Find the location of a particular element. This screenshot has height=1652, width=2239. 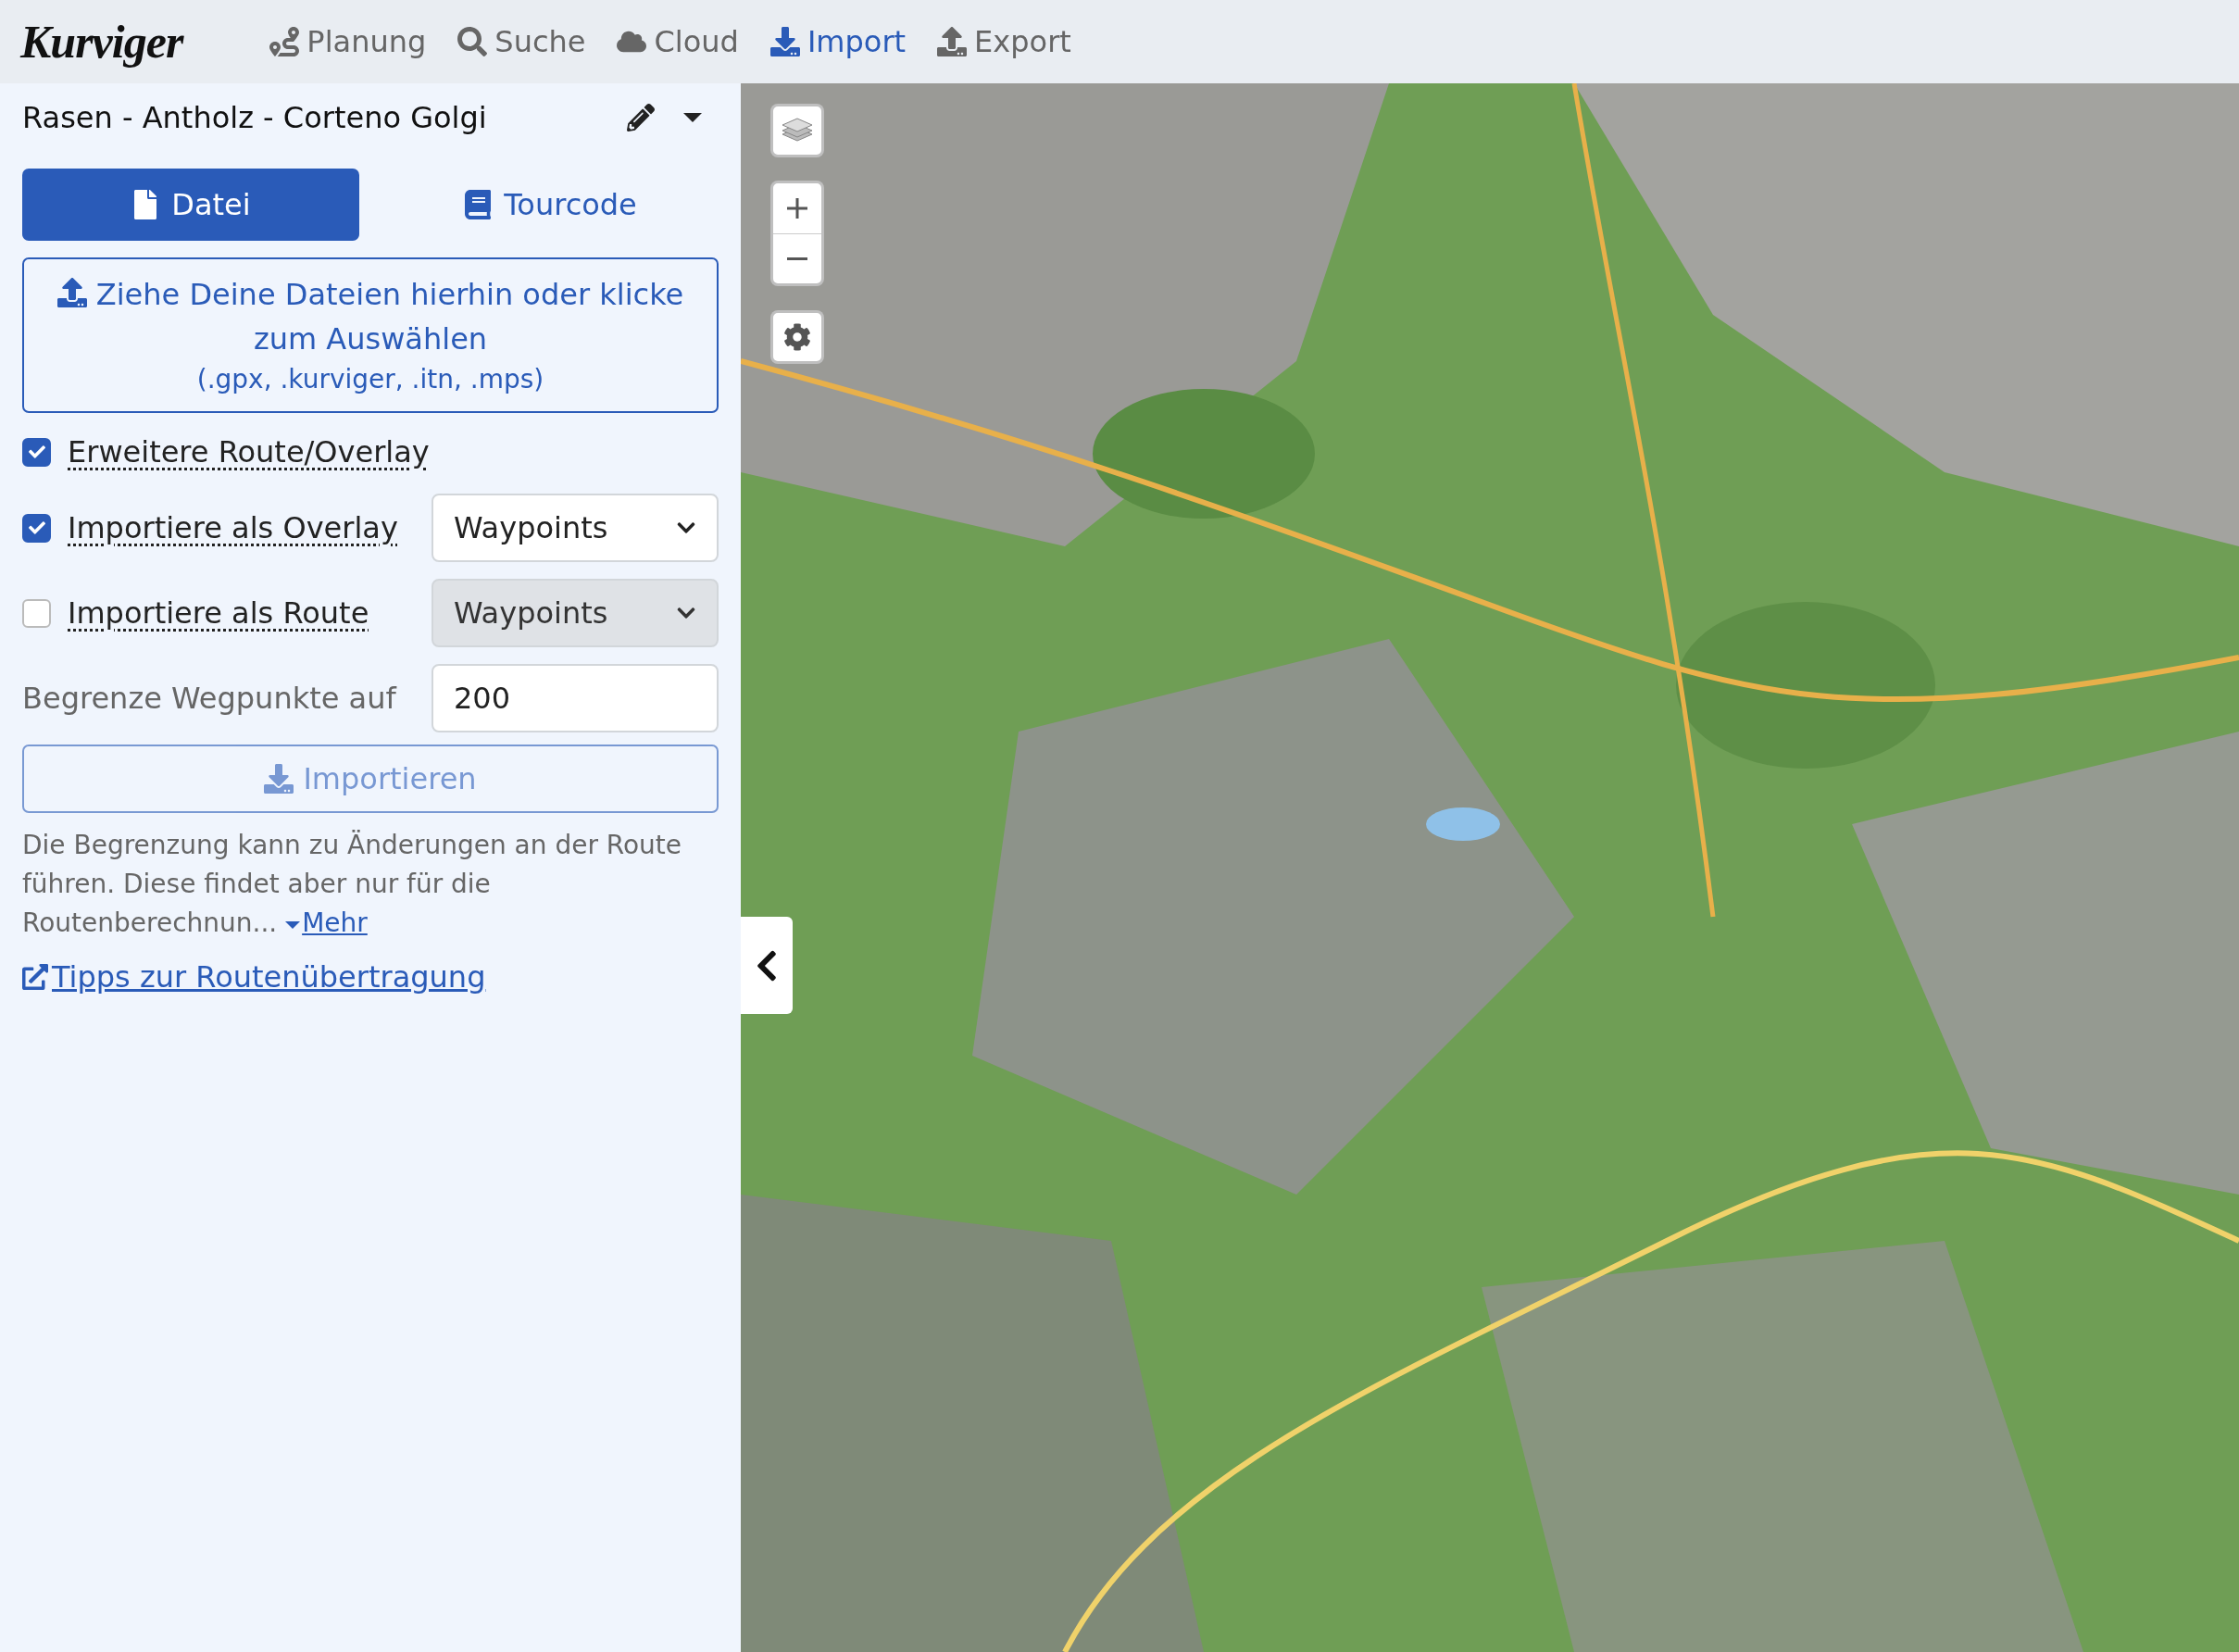

route-icon is located at coordinates (284, 41).